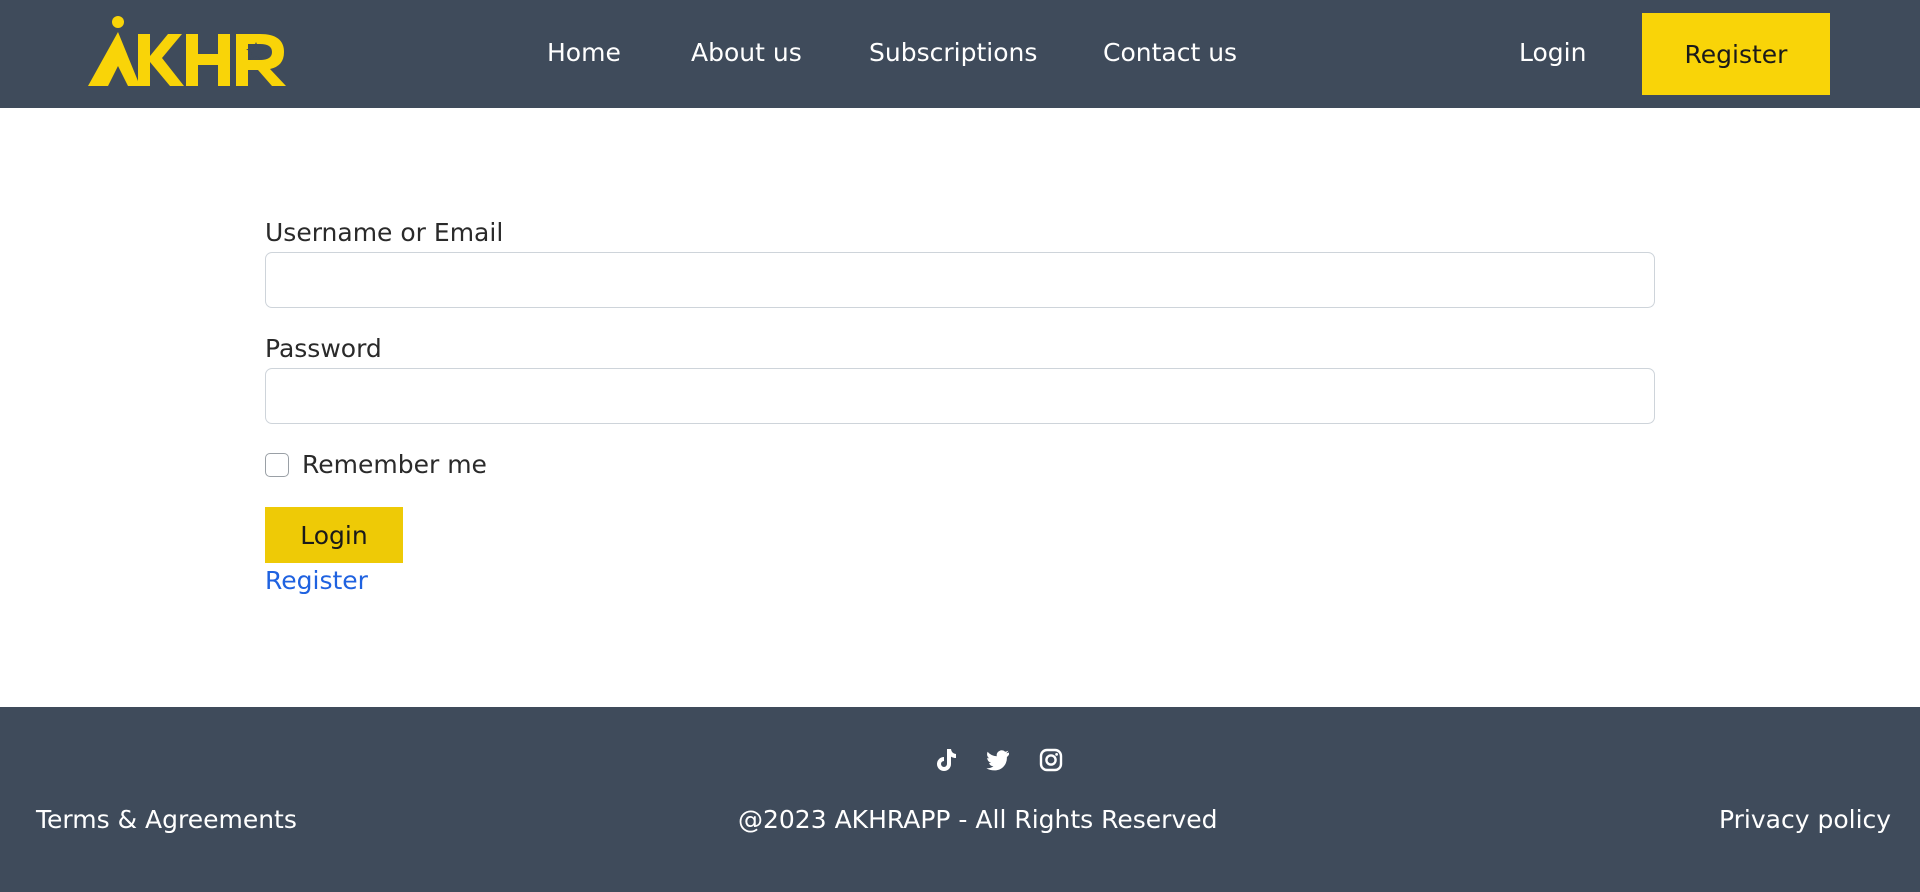 The height and width of the screenshot is (892, 1920). Describe the element at coordinates (1736, 54) in the screenshot. I see `nav-register-button: Register` at that location.